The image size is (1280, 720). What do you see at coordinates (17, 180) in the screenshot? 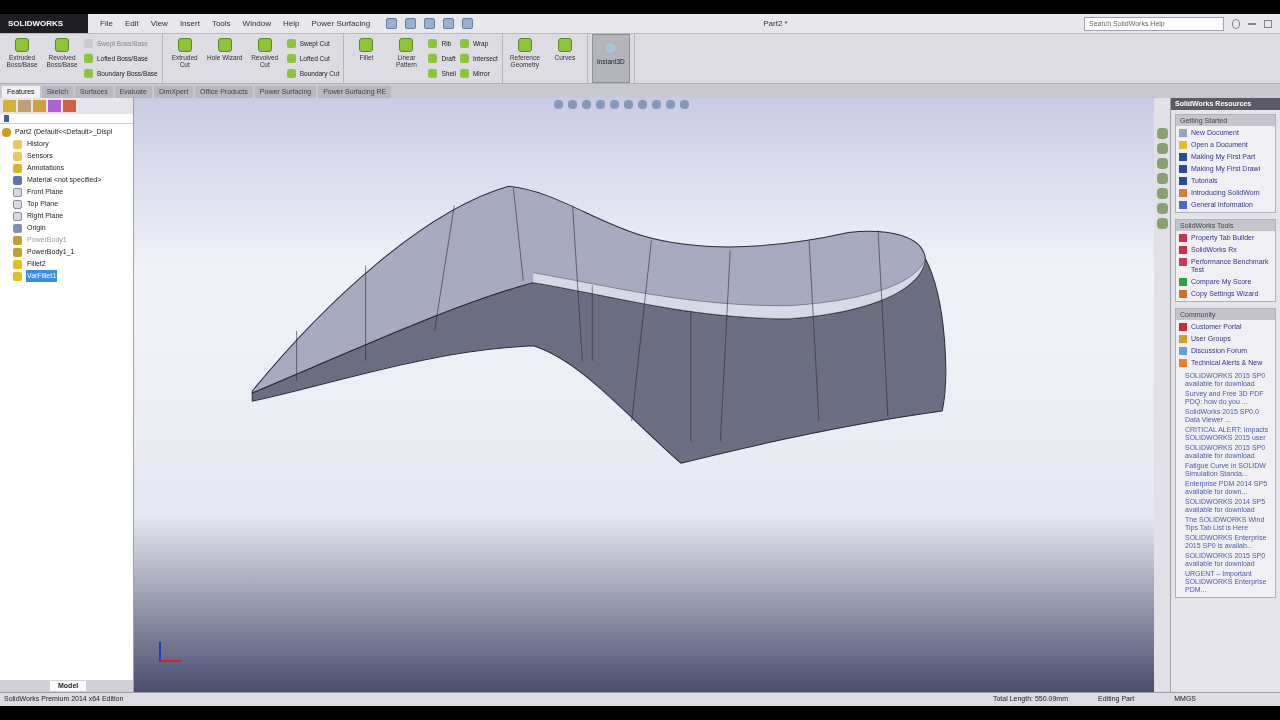
I see `material-icon` at bounding box center [17, 180].